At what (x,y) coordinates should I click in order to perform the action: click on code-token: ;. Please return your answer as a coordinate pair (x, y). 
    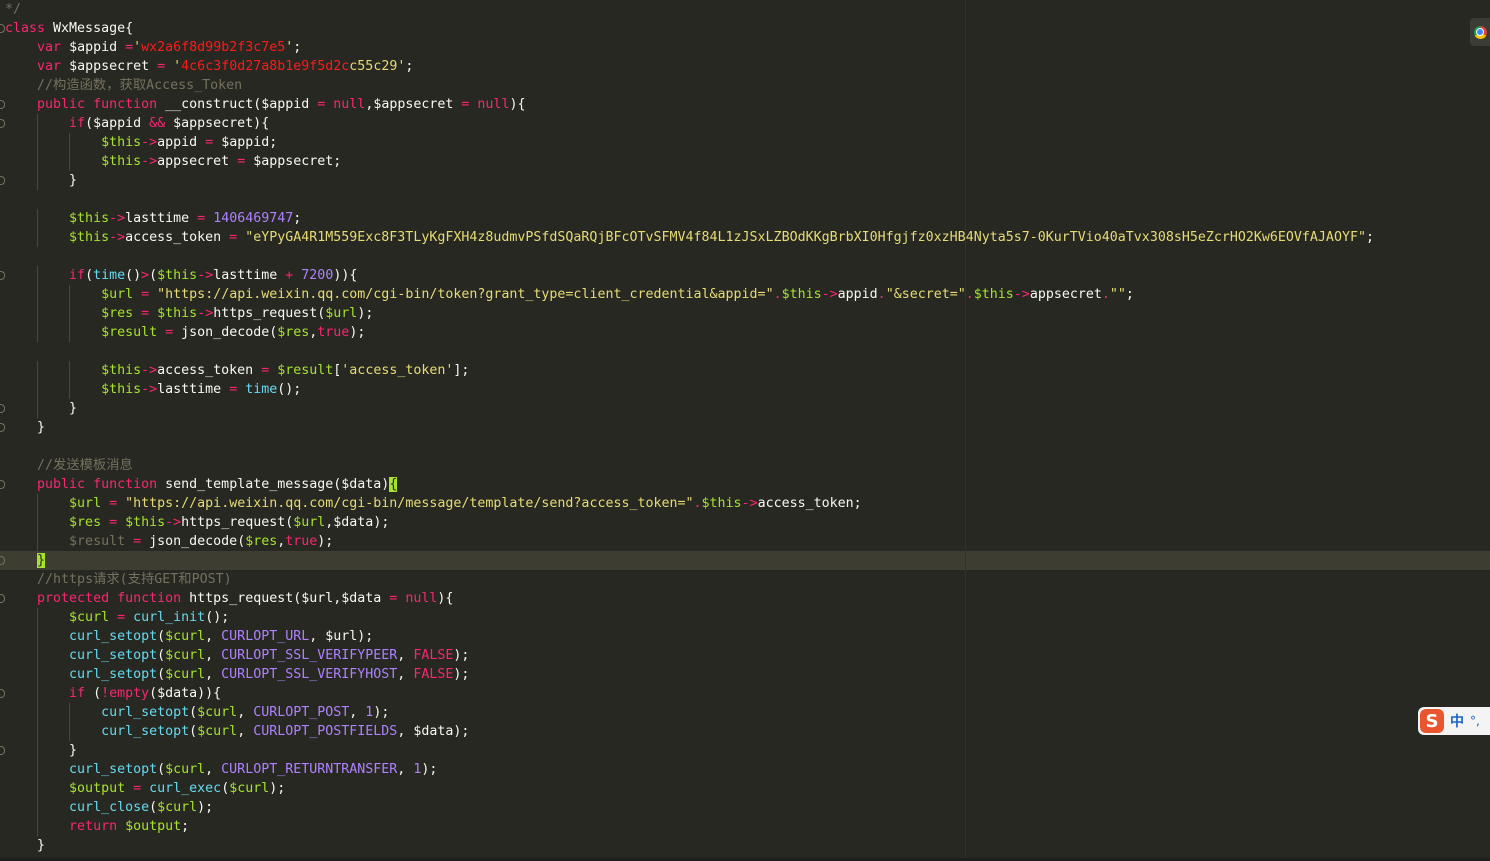
    Looking at the image, I should click on (1369, 237).